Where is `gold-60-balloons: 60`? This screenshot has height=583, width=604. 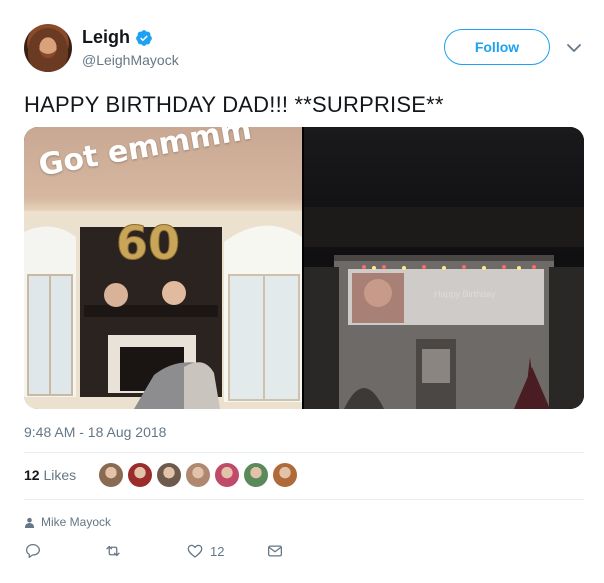 gold-60-balloons: 60 is located at coordinates (148, 243).